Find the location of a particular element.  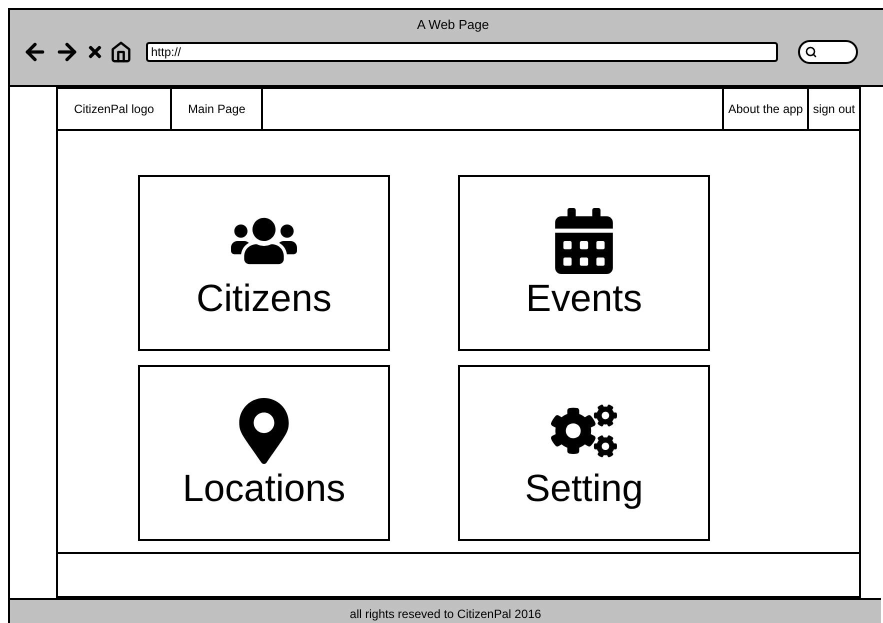

menu-tile: Events is located at coordinates (584, 263).